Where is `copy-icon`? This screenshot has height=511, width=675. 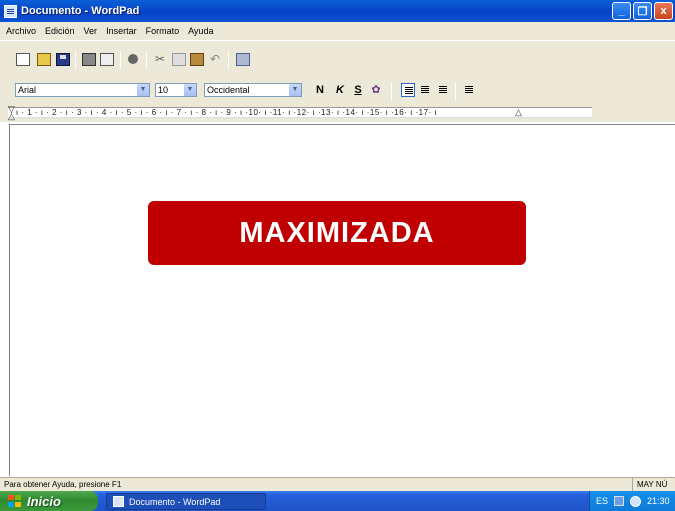
copy-icon is located at coordinates (179, 59).